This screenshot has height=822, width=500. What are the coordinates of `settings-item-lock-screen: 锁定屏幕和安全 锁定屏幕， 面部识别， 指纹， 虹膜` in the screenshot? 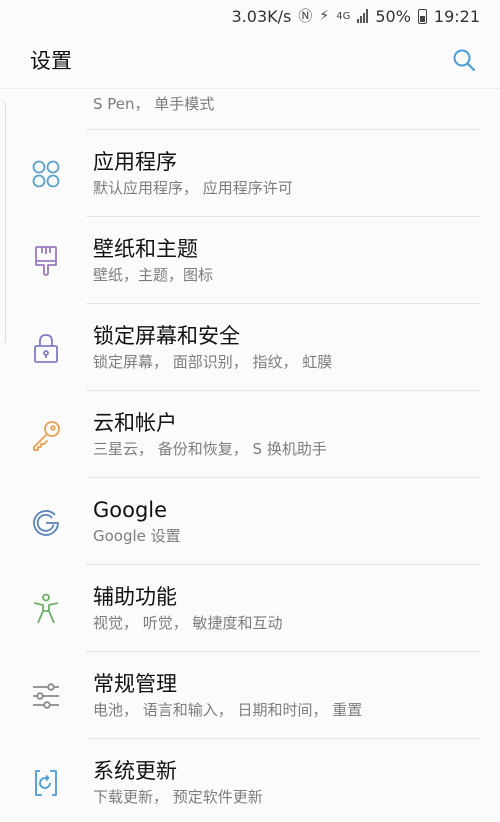 It's located at (250, 347).